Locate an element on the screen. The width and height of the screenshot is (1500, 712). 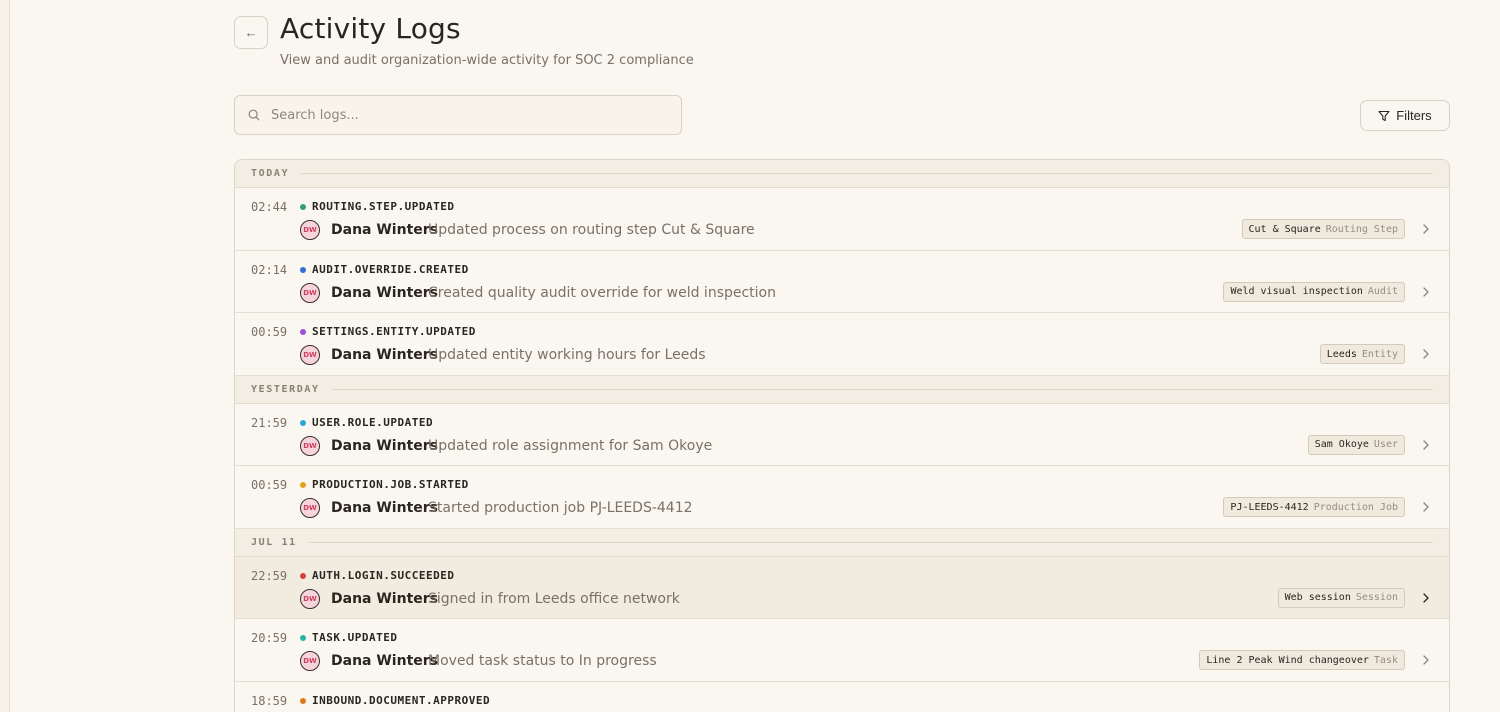
log-description: Updated role assignment for Sam Okoye is located at coordinates (570, 445).